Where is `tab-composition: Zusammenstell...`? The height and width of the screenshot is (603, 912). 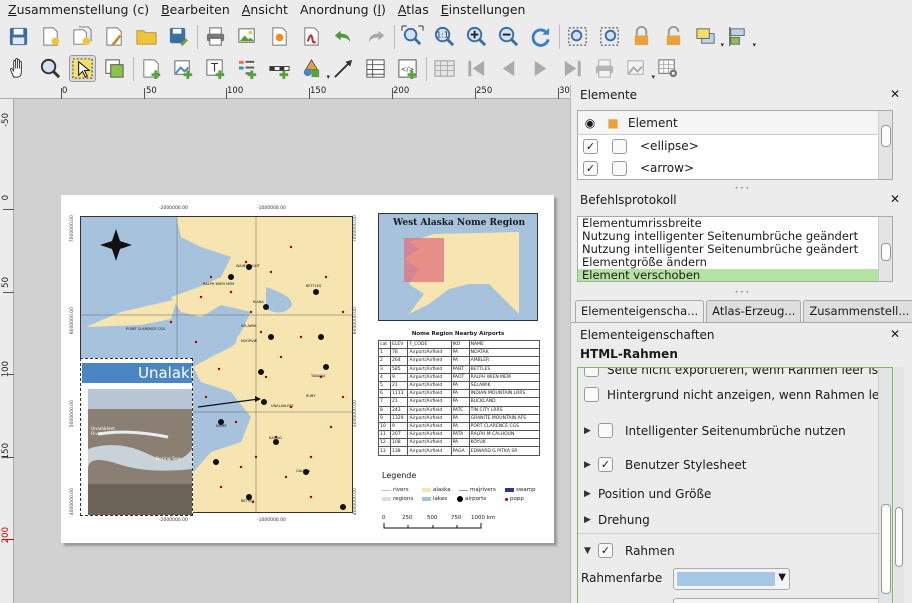
tab-composition: Zusammenstell... is located at coordinates (857, 311).